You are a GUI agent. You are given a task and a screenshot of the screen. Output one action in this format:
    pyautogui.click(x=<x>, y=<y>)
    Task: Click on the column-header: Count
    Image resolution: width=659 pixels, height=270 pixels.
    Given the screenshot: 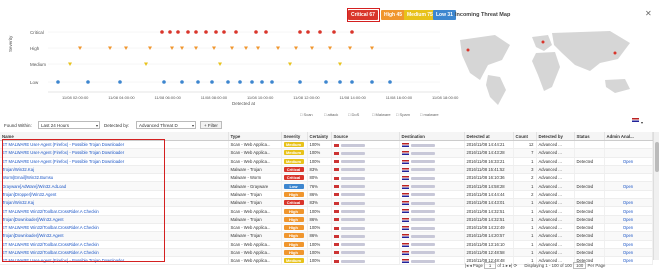 What is the action you would take?
    pyautogui.click(x=525, y=136)
    